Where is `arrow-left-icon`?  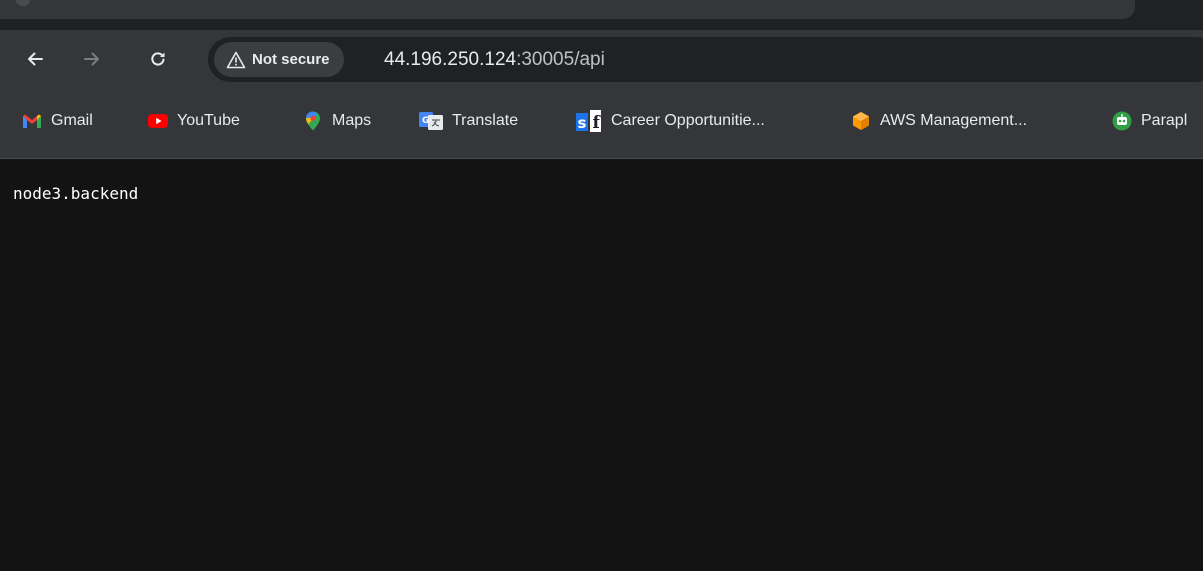
arrow-left-icon is located at coordinates (35, 59).